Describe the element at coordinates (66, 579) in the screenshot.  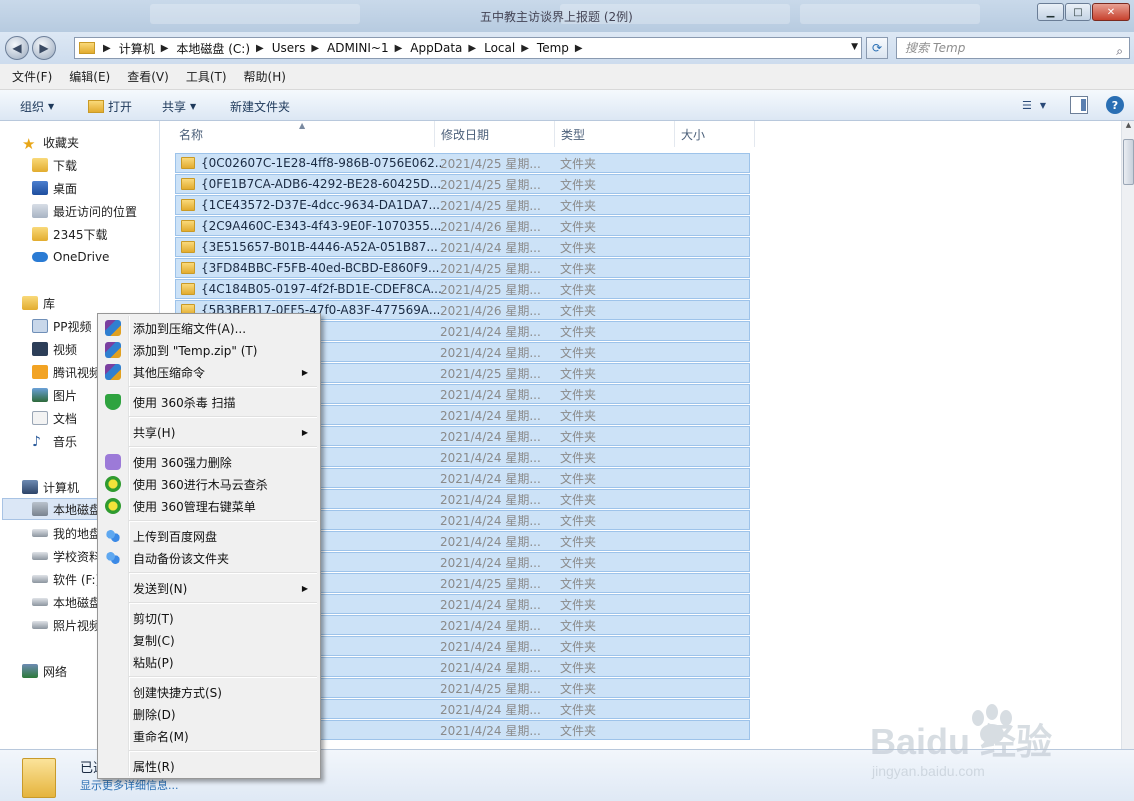
I see `nav-drive-f: 软件 (F:)` at that location.